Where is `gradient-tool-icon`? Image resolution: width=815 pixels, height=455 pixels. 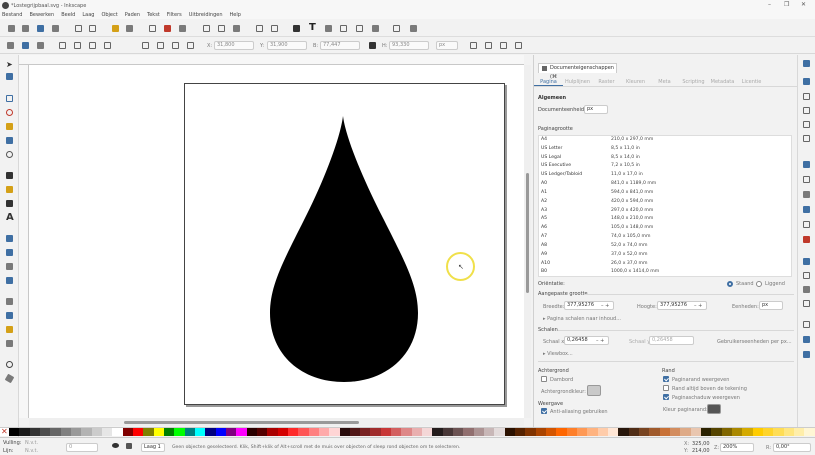
gradient-tool-icon is located at coordinates (9, 238).